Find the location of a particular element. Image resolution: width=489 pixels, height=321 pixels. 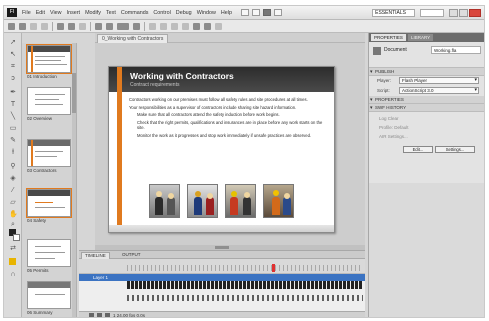

straighten-icon is located at coordinates (109, 26).